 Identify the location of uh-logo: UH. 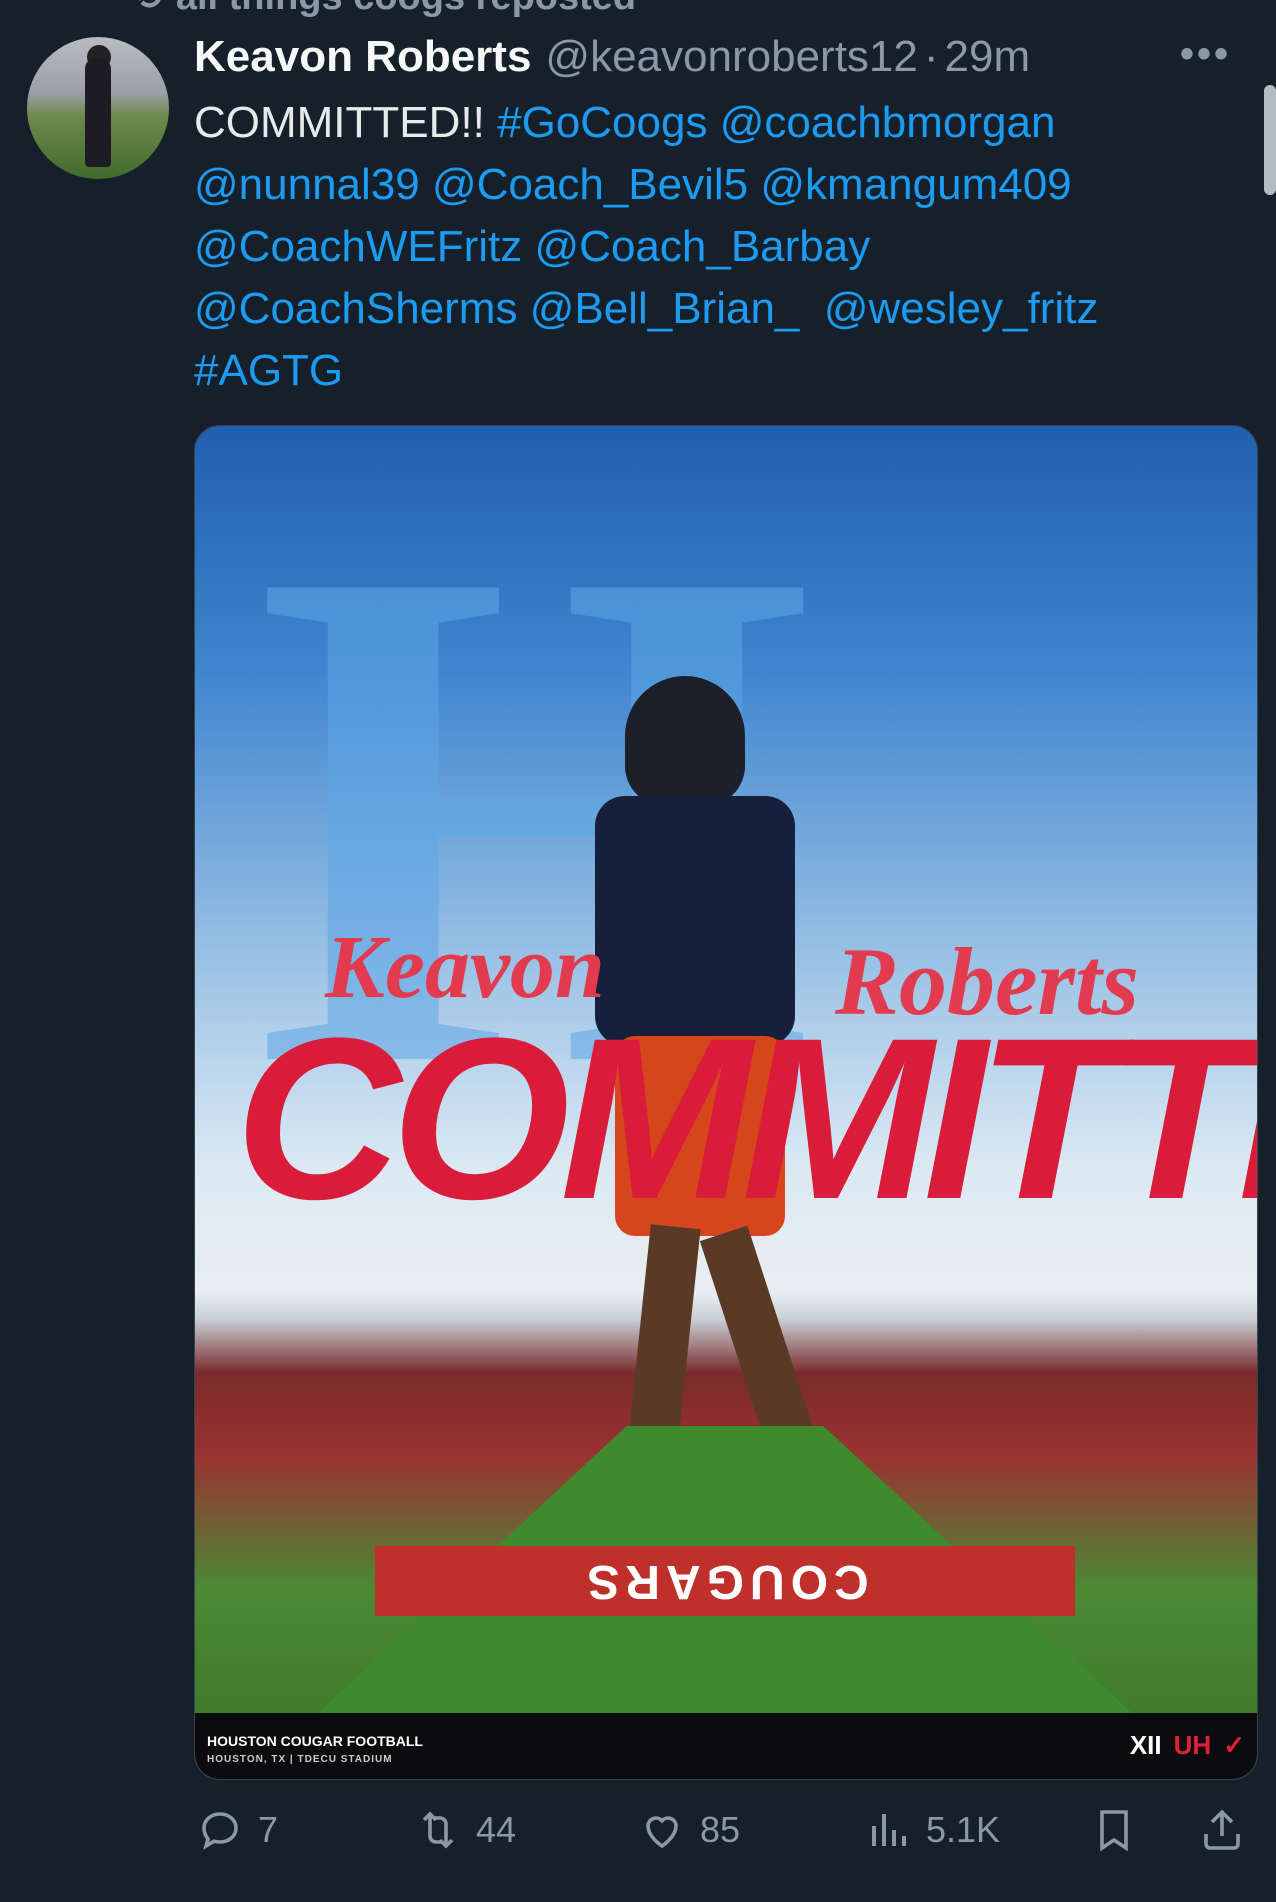
(1192, 1745).